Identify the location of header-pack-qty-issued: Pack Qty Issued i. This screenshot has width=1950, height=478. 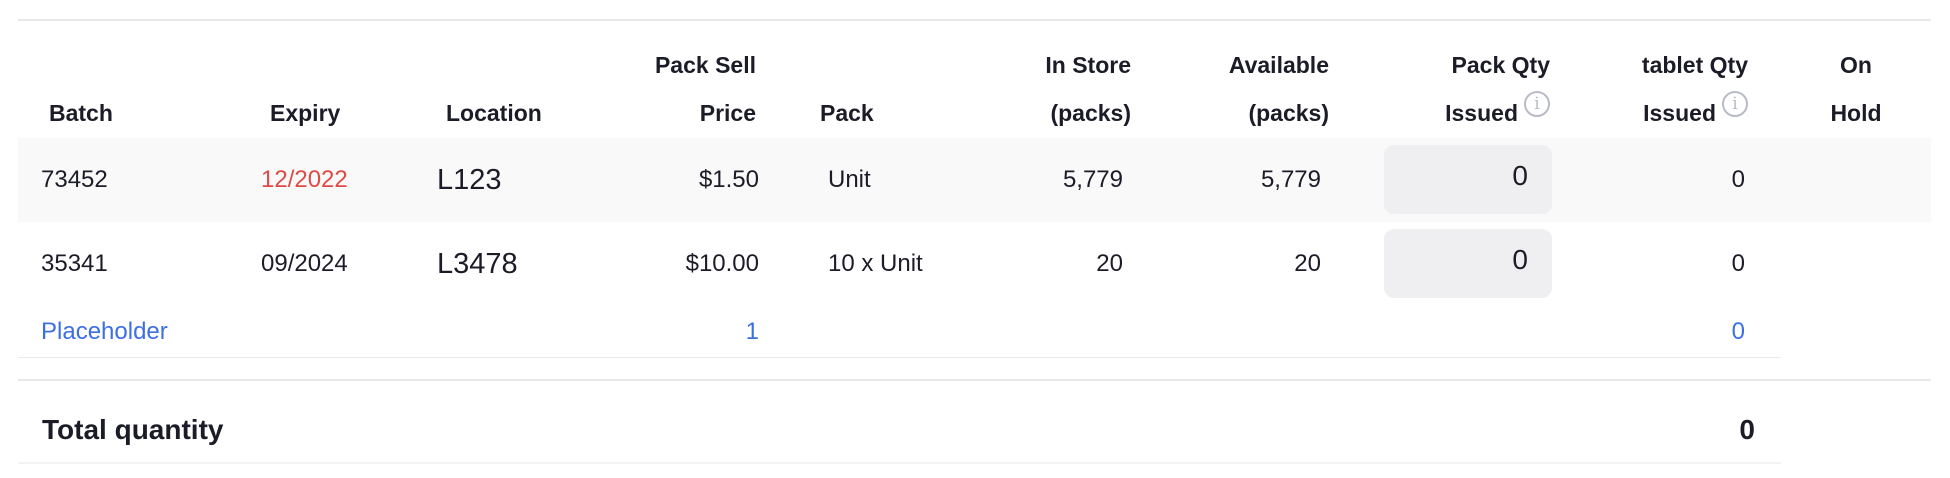
(1497, 89).